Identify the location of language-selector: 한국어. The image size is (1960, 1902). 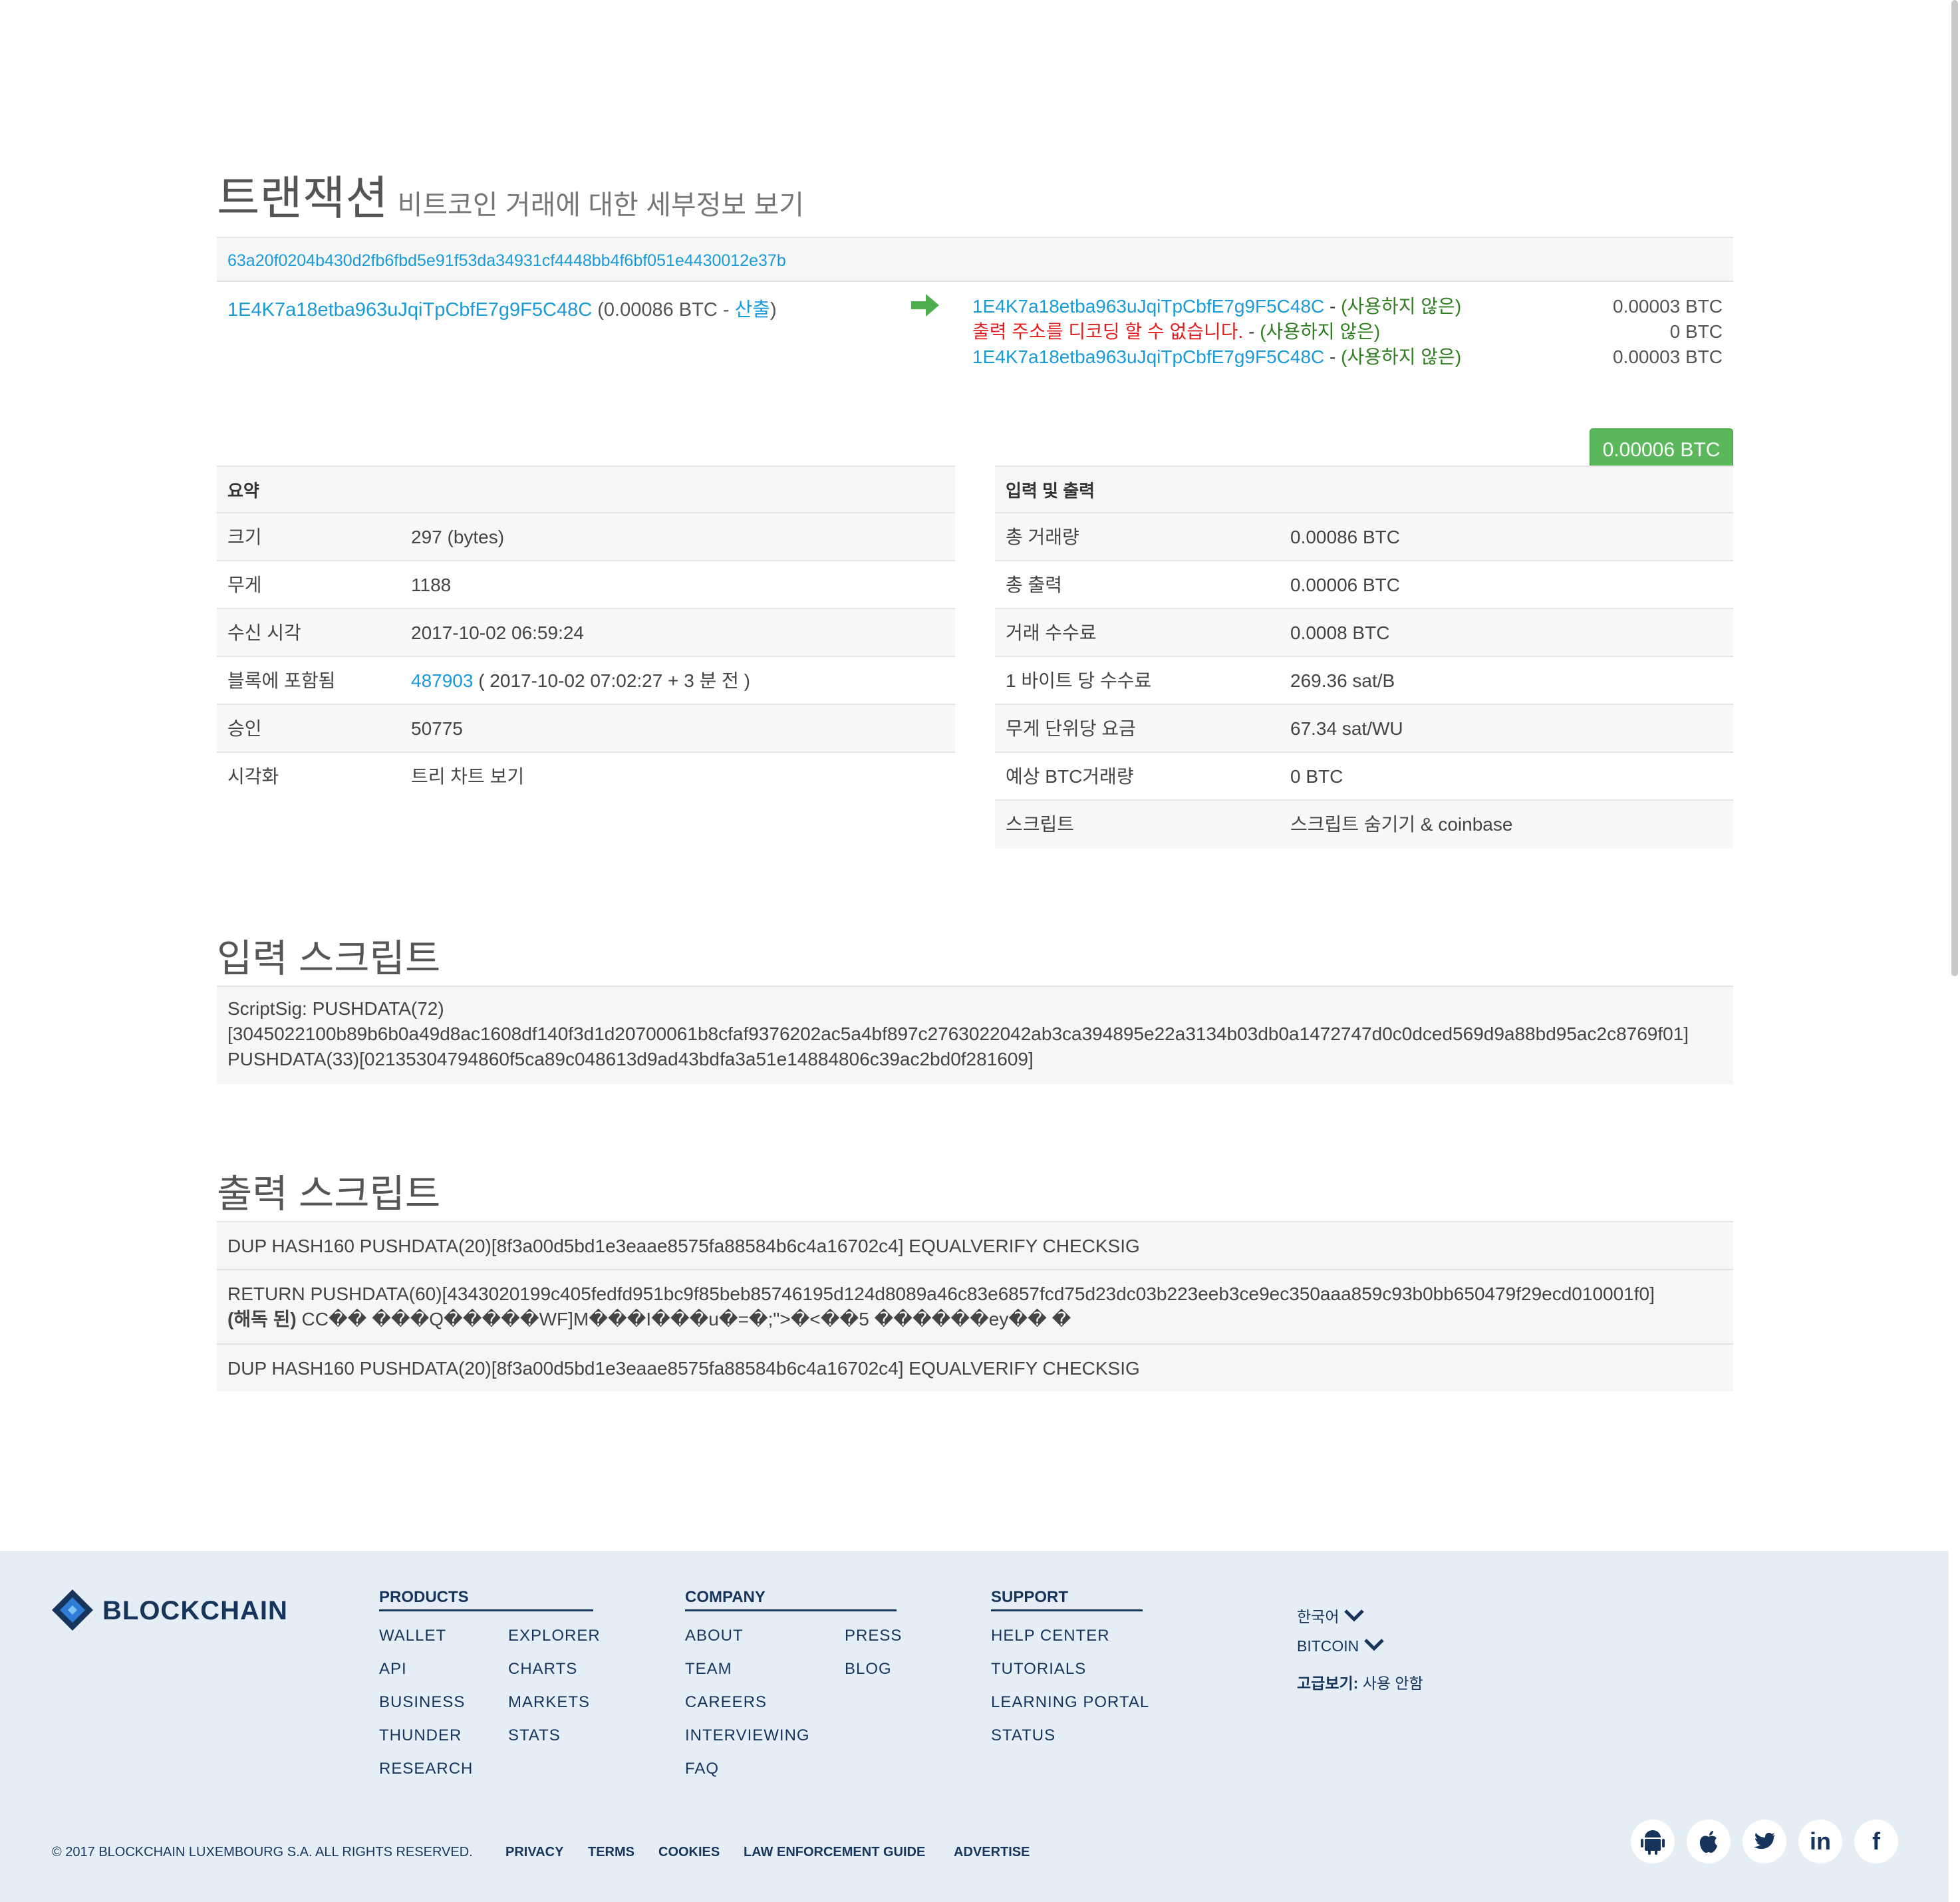
(1331, 1615).